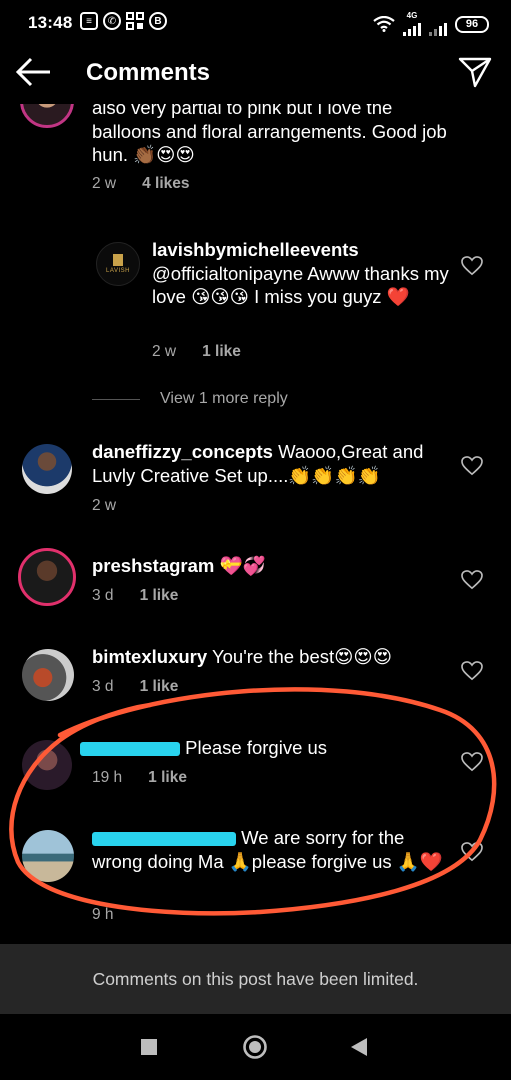 The image size is (511, 1080). I want to click on whatsapp-icon: ✆, so click(112, 21).